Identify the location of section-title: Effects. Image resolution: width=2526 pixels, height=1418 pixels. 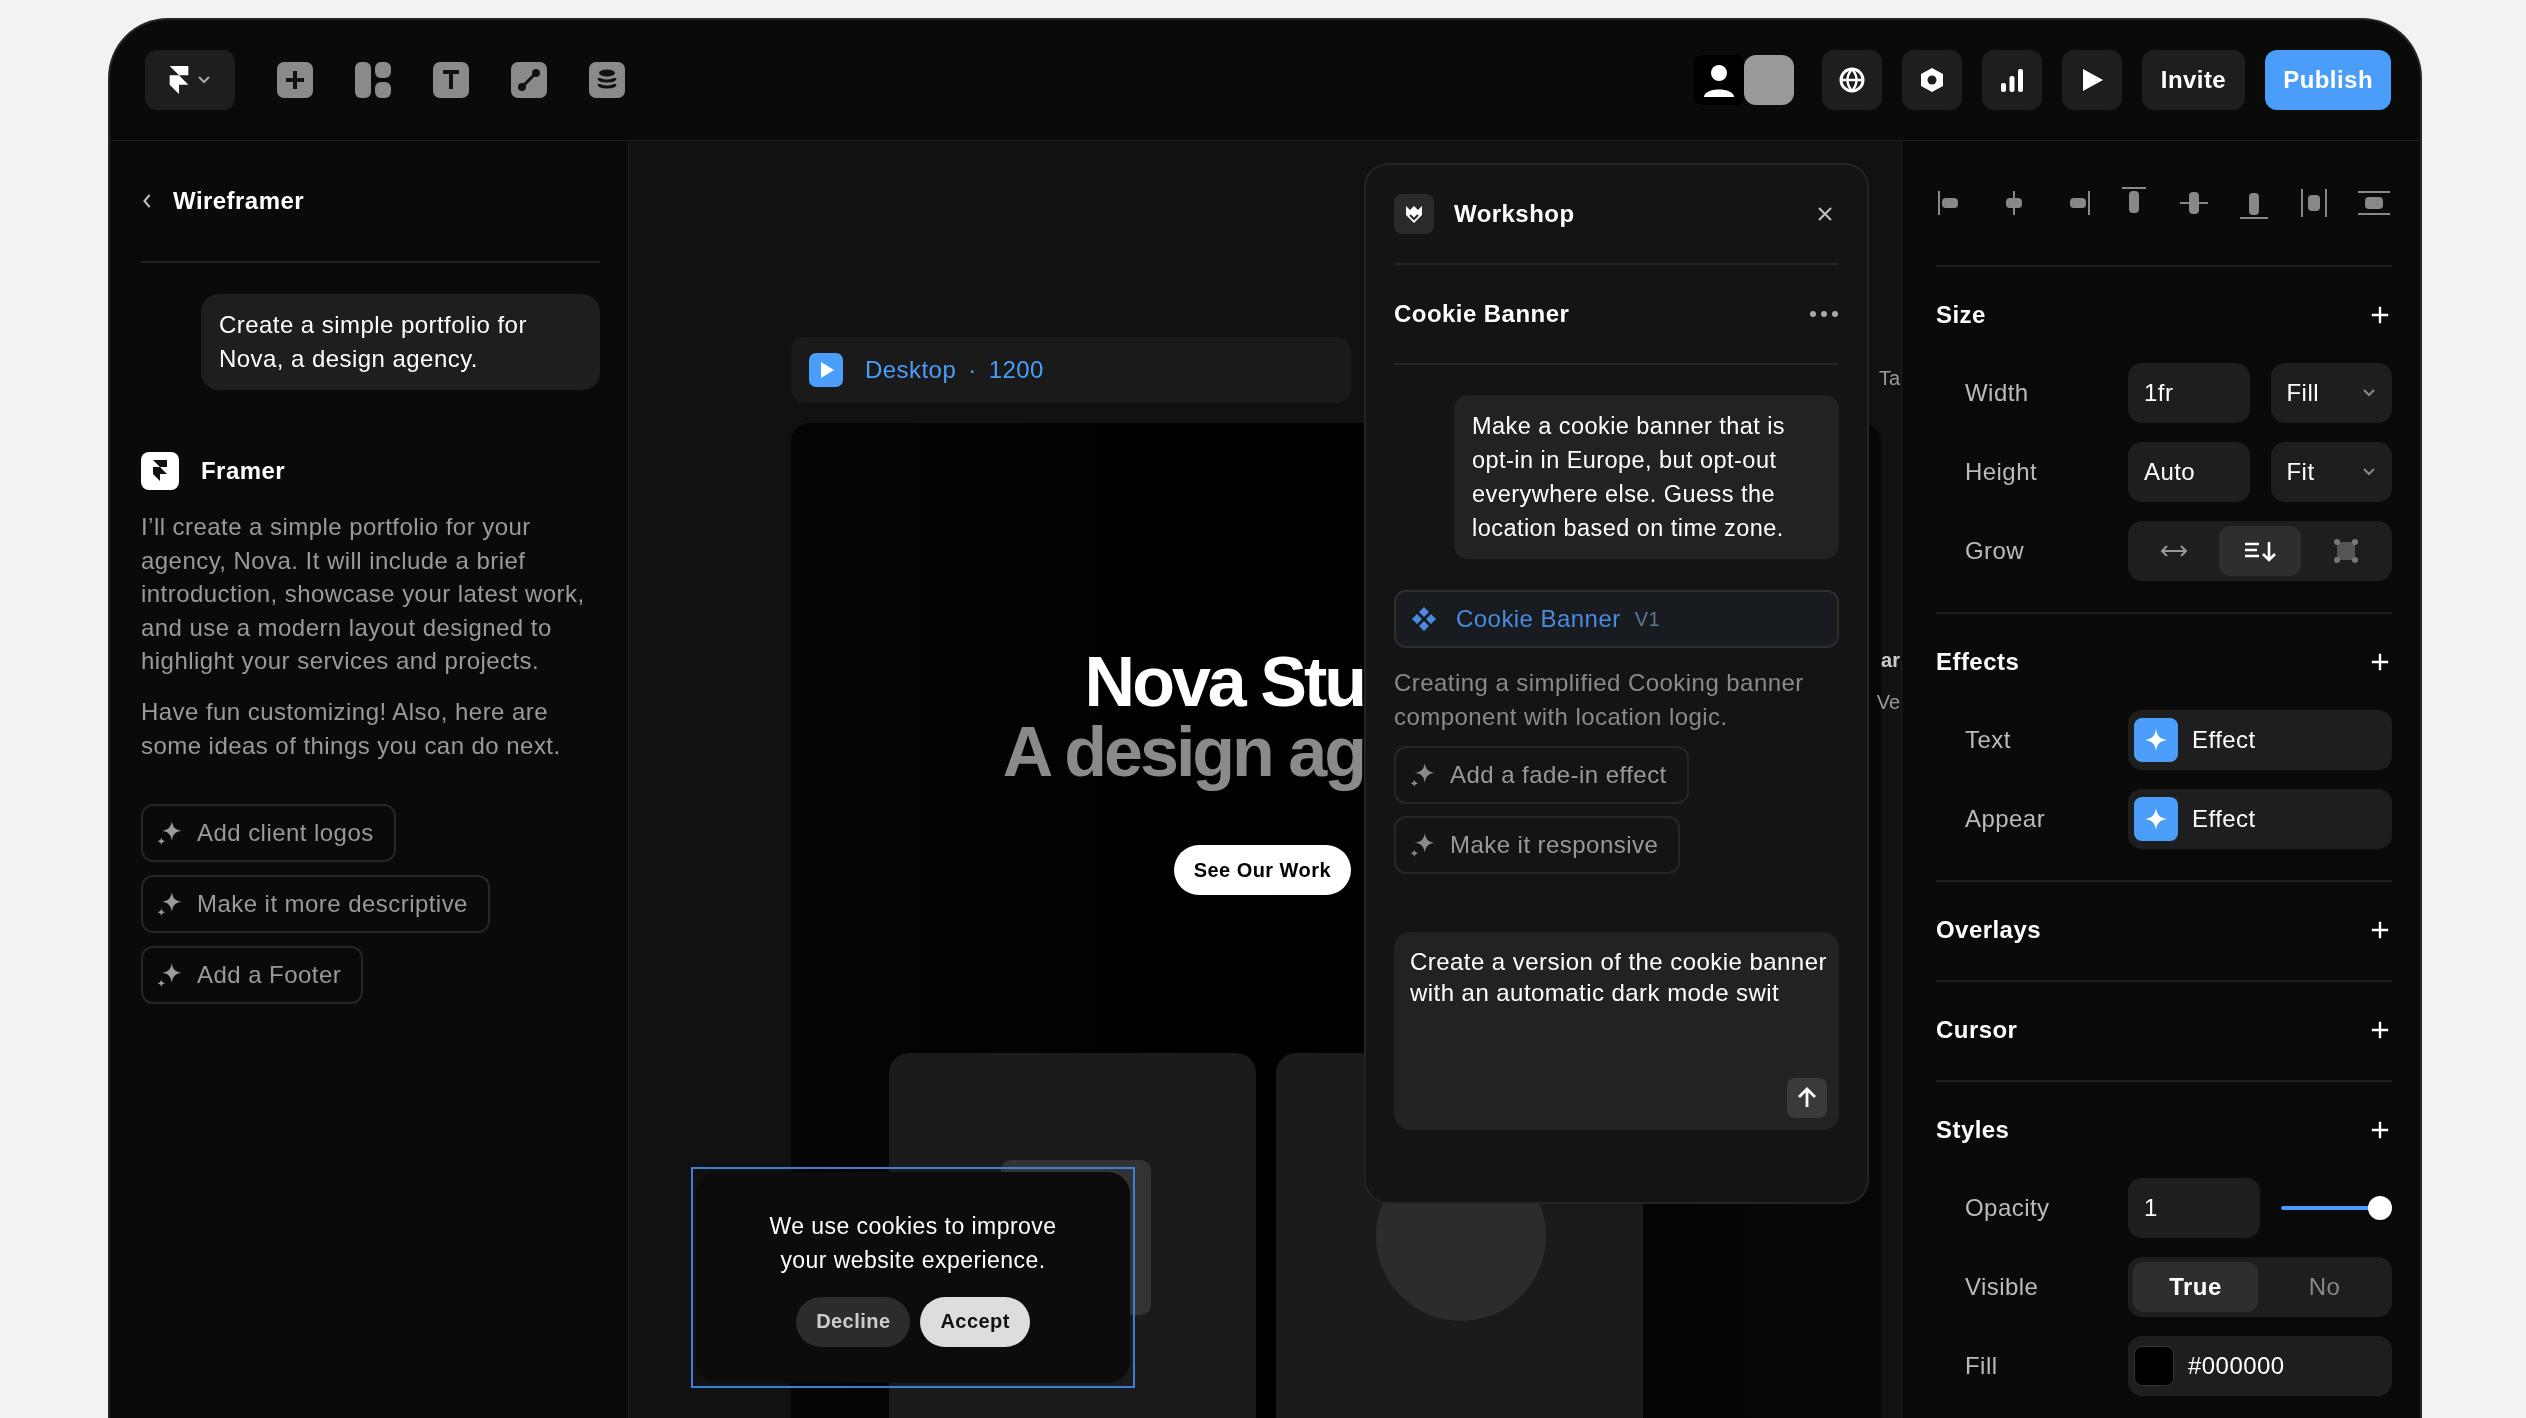
(1978, 662).